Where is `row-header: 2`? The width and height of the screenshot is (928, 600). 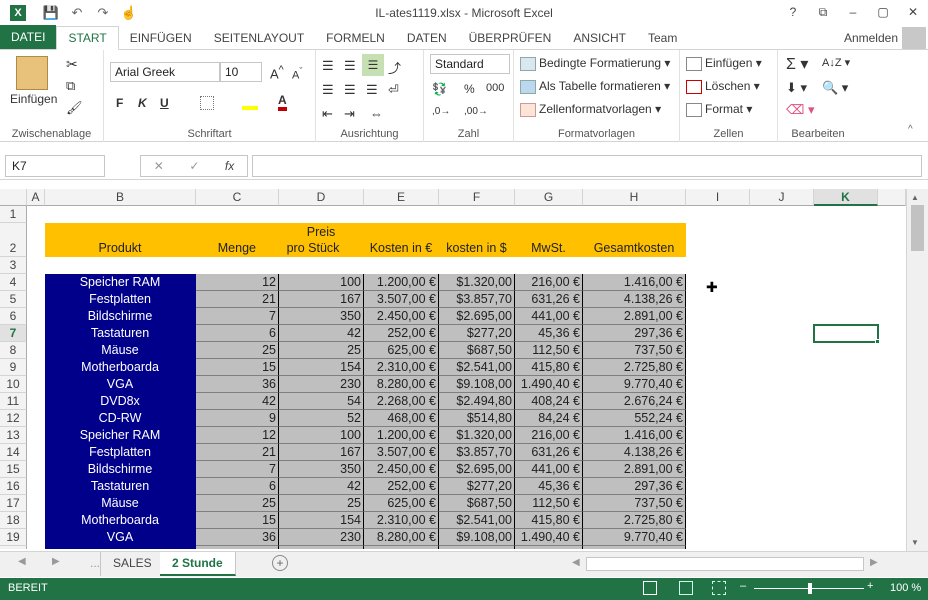 row-header: 2 is located at coordinates (13, 240).